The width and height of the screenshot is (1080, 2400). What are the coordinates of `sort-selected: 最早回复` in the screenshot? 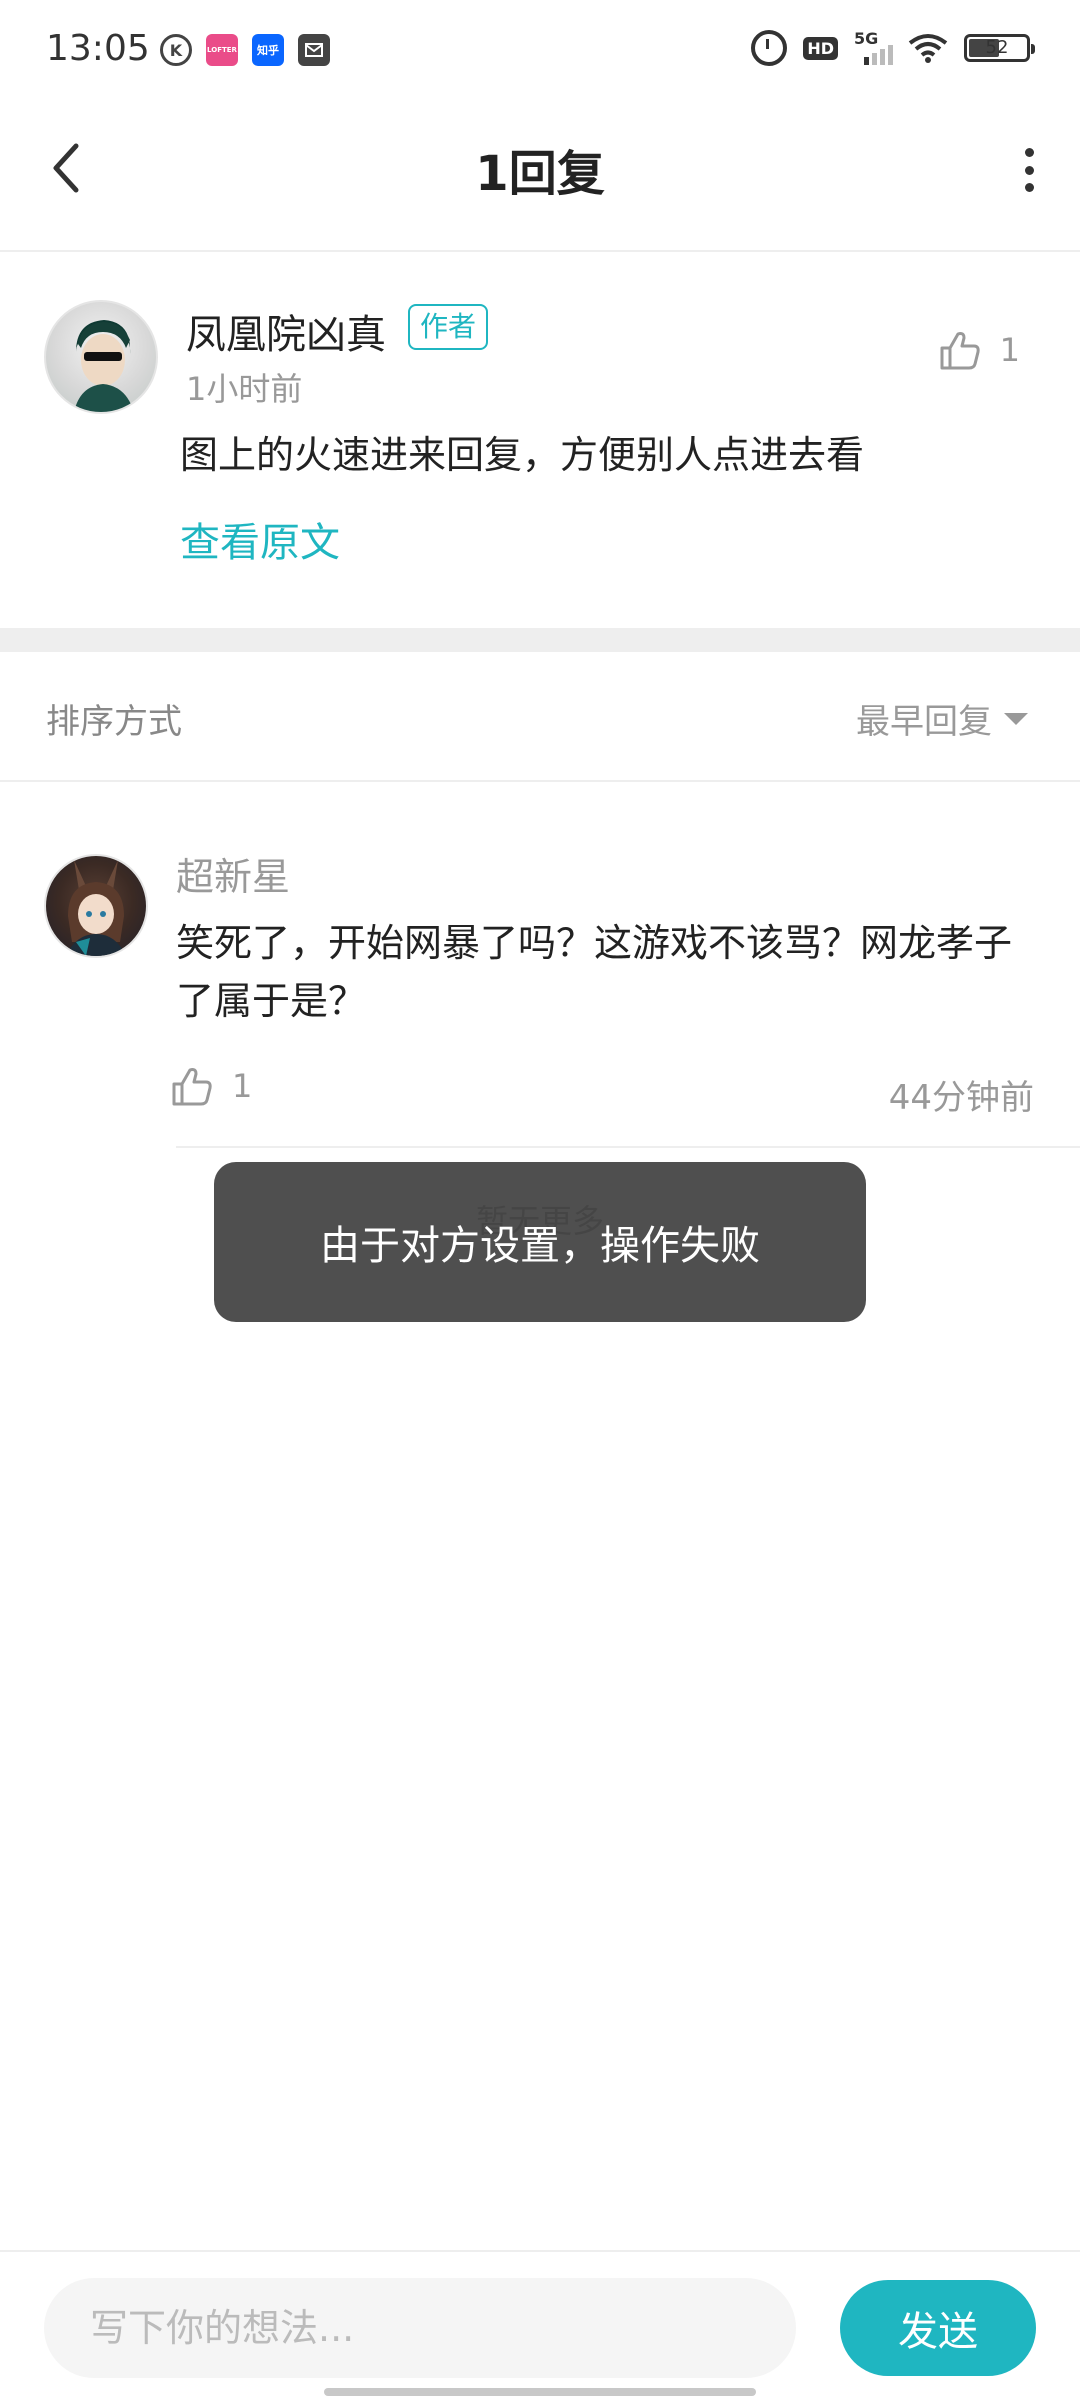 It's located at (924, 722).